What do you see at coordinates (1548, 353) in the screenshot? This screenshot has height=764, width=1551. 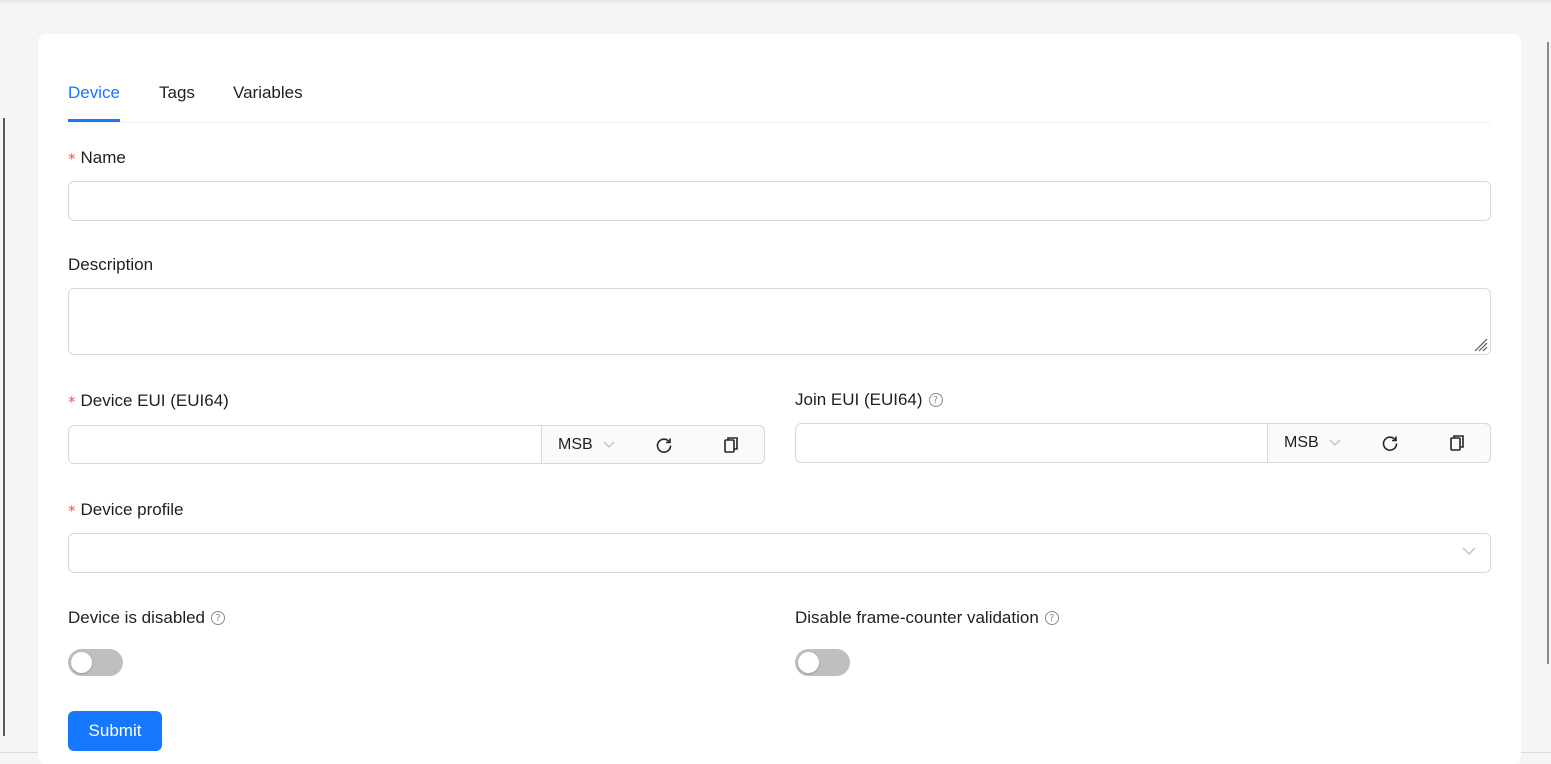 I see `page-scrollbar` at bounding box center [1548, 353].